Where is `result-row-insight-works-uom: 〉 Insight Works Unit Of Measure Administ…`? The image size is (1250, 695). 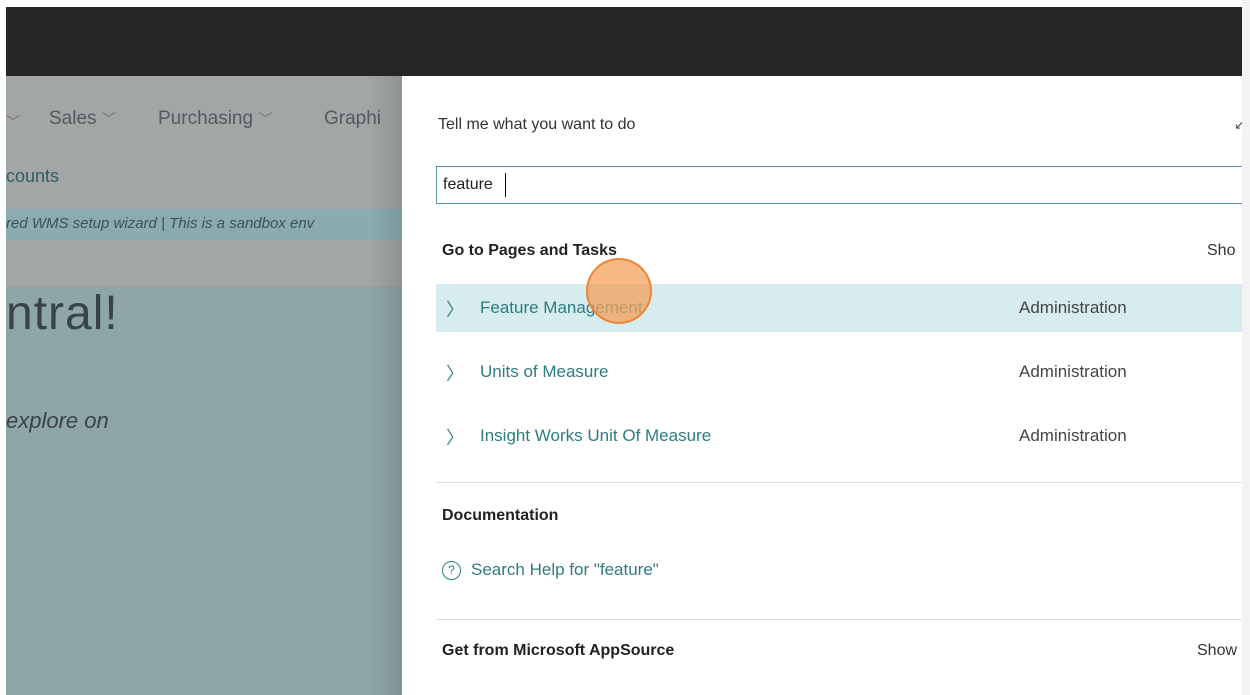
result-row-insight-works-uom: 〉 Insight Works Unit Of Measure Administ… is located at coordinates (839, 436).